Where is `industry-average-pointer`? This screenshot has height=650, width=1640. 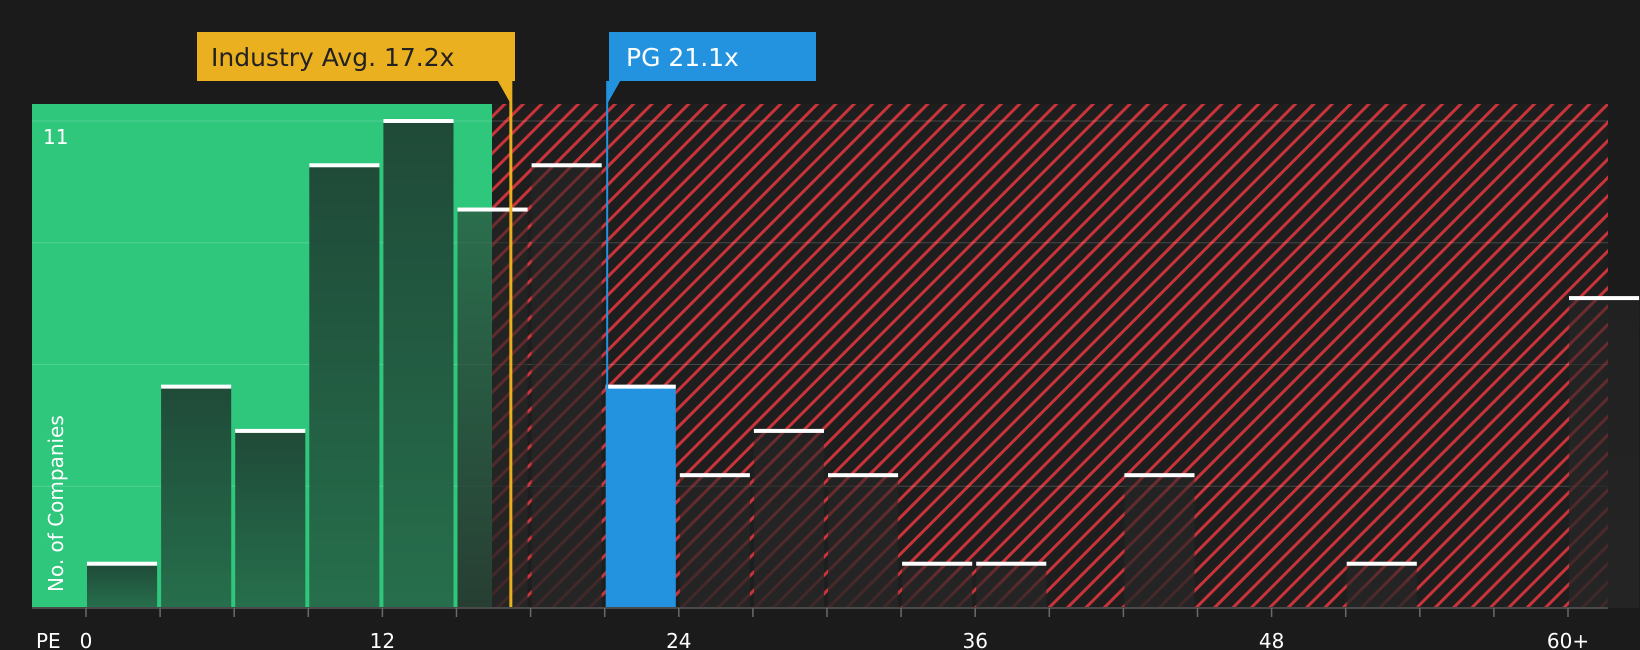 industry-average-pointer is located at coordinates (504, 92).